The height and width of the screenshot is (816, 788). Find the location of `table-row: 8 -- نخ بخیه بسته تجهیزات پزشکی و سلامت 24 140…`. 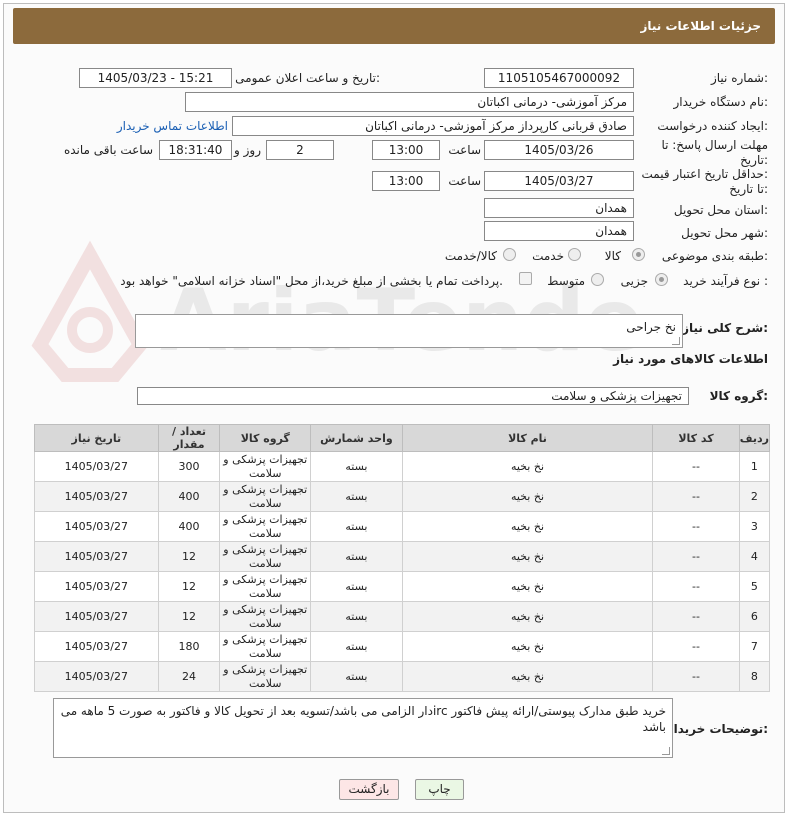

table-row: 8 -- نخ بخیه بسته تجهیزات پزشکی و سلامت 24 140… is located at coordinates (402, 676).